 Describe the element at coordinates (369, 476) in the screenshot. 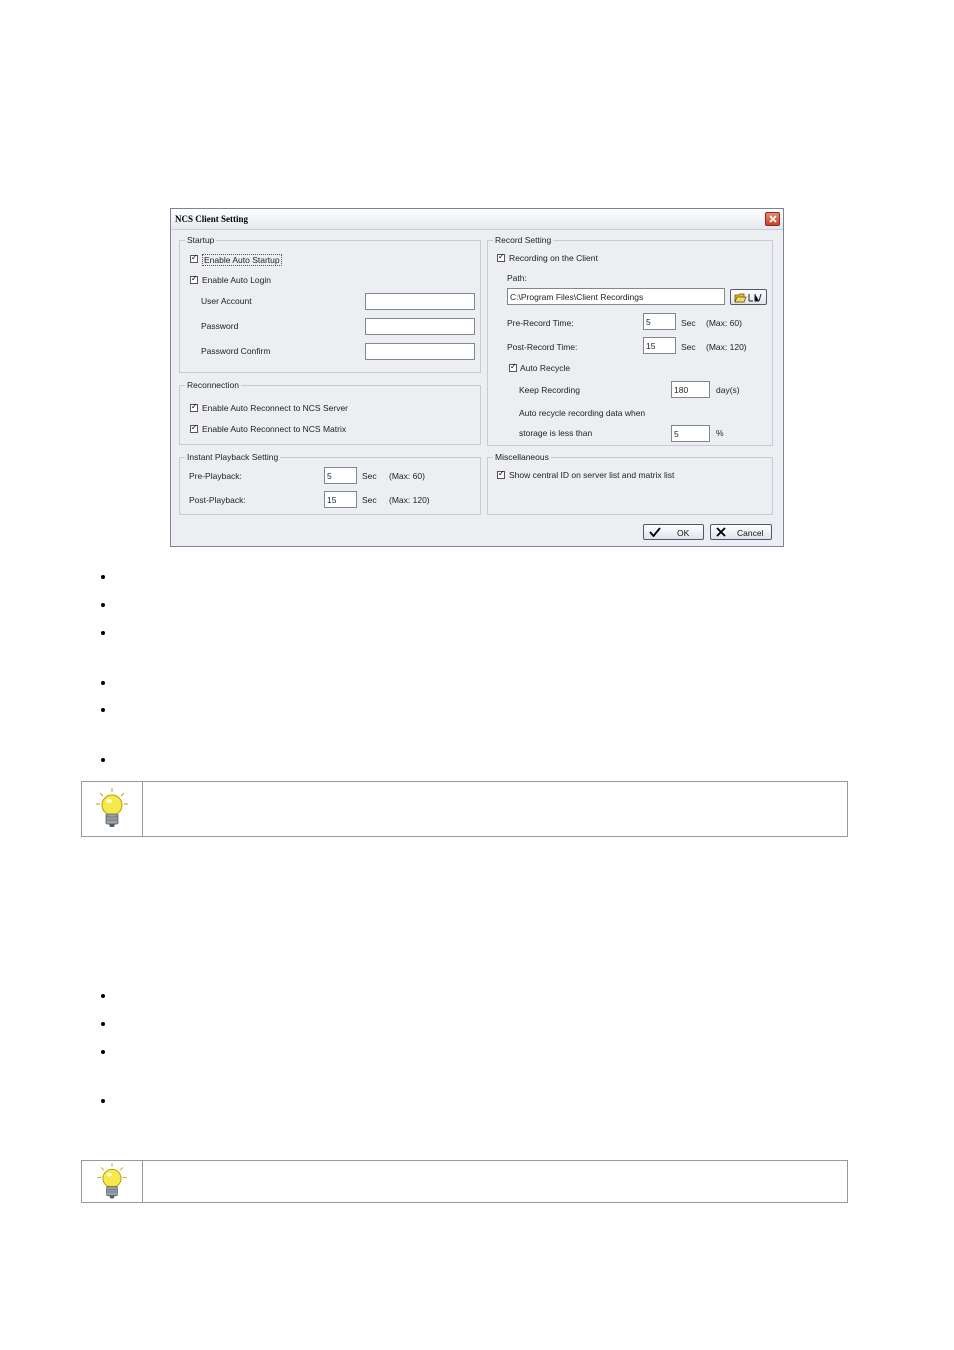

I see `pre-playback-unit: Sec` at that location.